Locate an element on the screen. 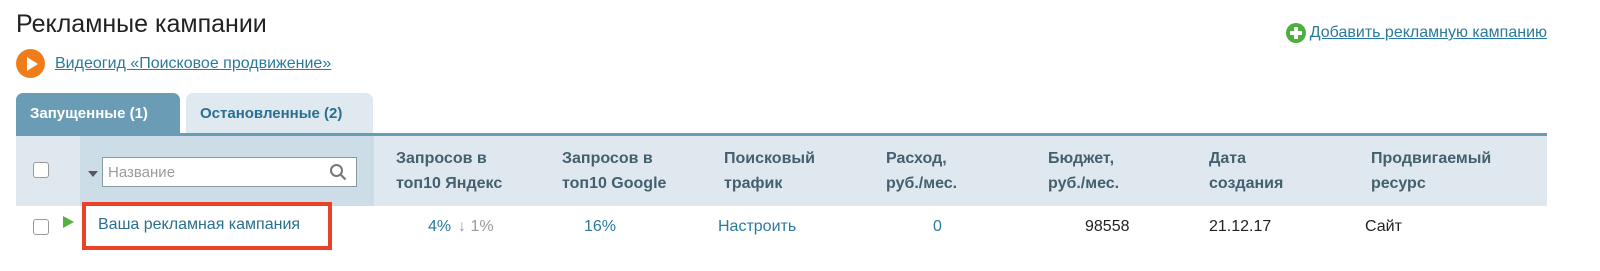 The image size is (1600, 271). add-campaign-link: Добавить рекламную кампанию is located at coordinates (1428, 33).